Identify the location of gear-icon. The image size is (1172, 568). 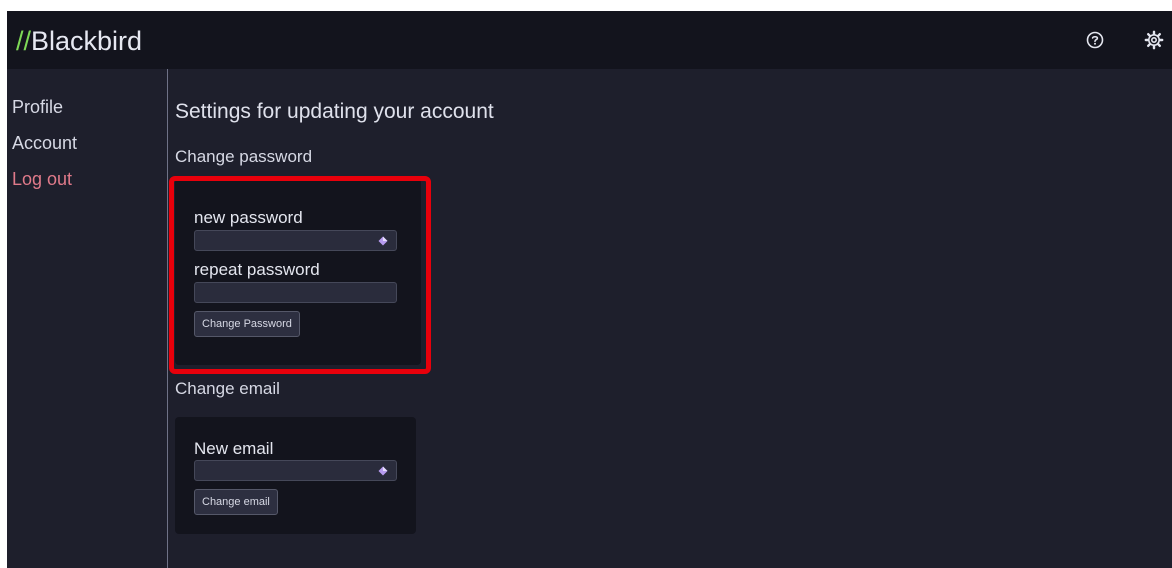
(1154, 40).